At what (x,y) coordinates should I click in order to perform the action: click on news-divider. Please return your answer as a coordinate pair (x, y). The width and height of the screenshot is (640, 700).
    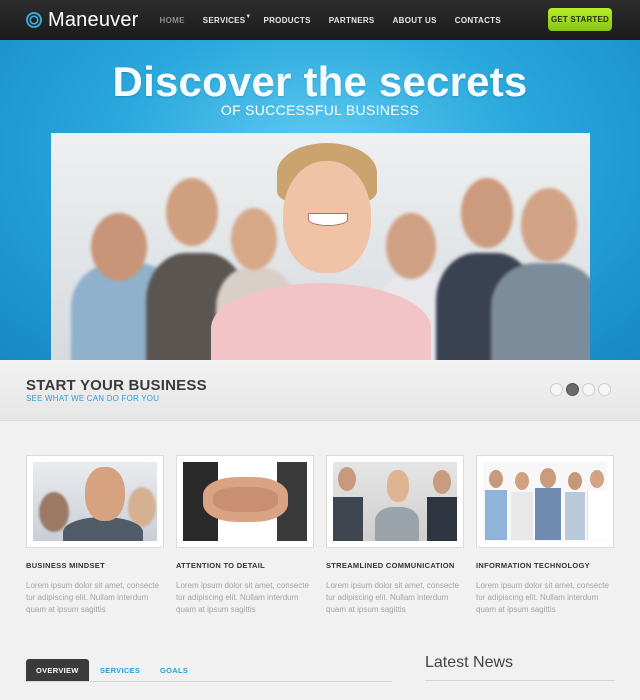
    Looking at the image, I should click on (520, 680).